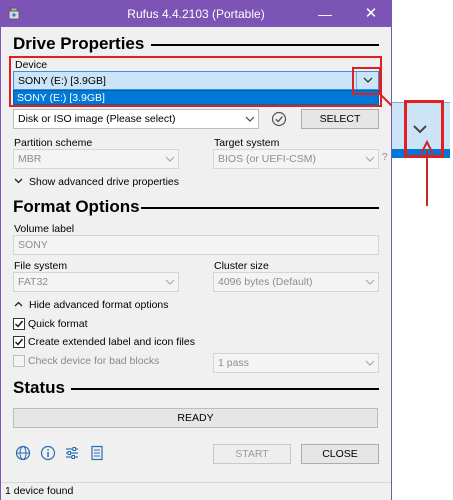 This screenshot has height=500, width=453. What do you see at coordinates (18, 304) in the screenshot?
I see `chevron-up-icon` at bounding box center [18, 304].